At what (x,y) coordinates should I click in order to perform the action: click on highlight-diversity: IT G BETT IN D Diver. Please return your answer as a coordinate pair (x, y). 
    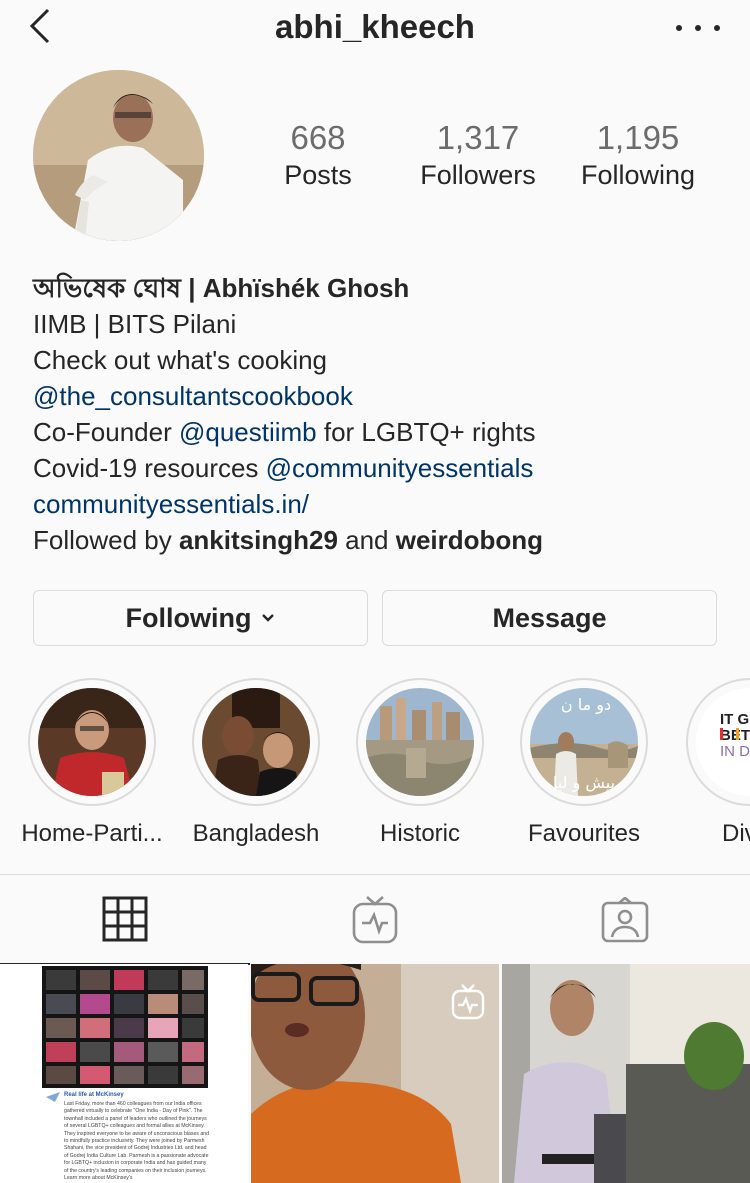
    Looking at the image, I should click on (709, 763).